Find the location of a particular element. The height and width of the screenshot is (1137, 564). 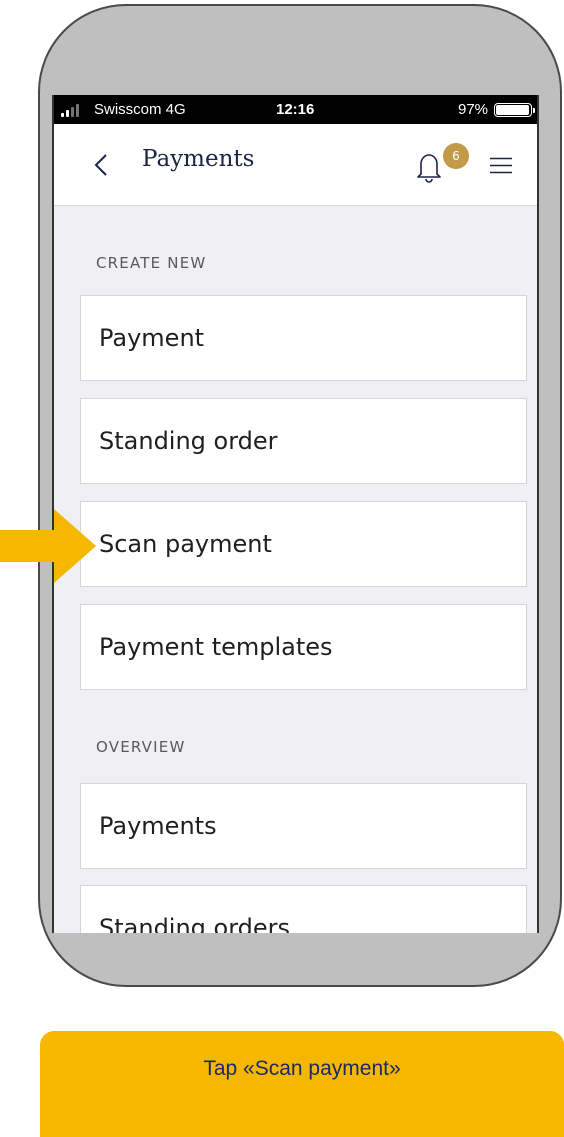

menu-item-payments-overview: Payments is located at coordinates (303, 826).